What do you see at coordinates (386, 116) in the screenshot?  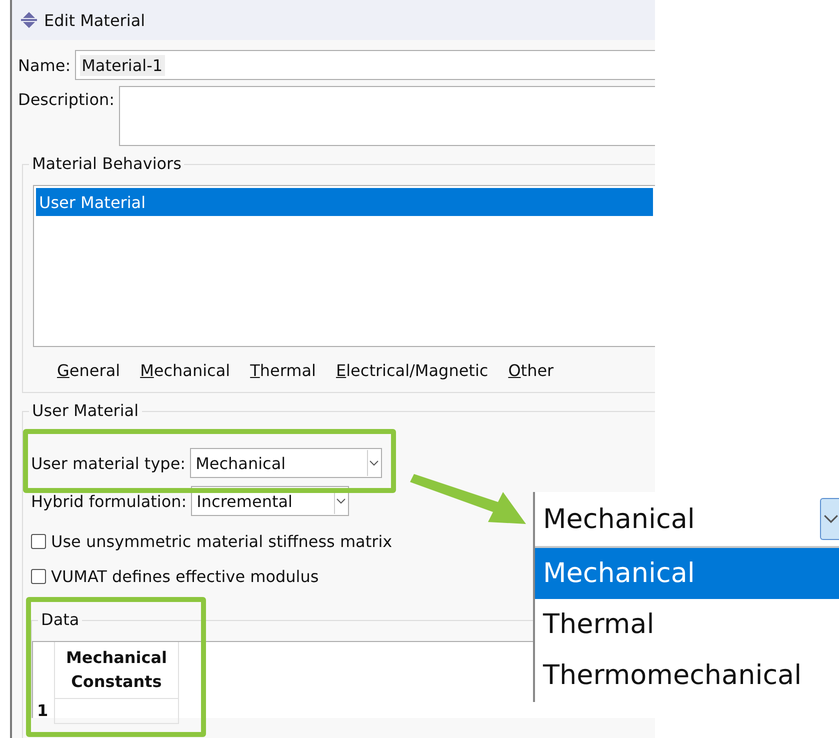 I see `description-field` at bounding box center [386, 116].